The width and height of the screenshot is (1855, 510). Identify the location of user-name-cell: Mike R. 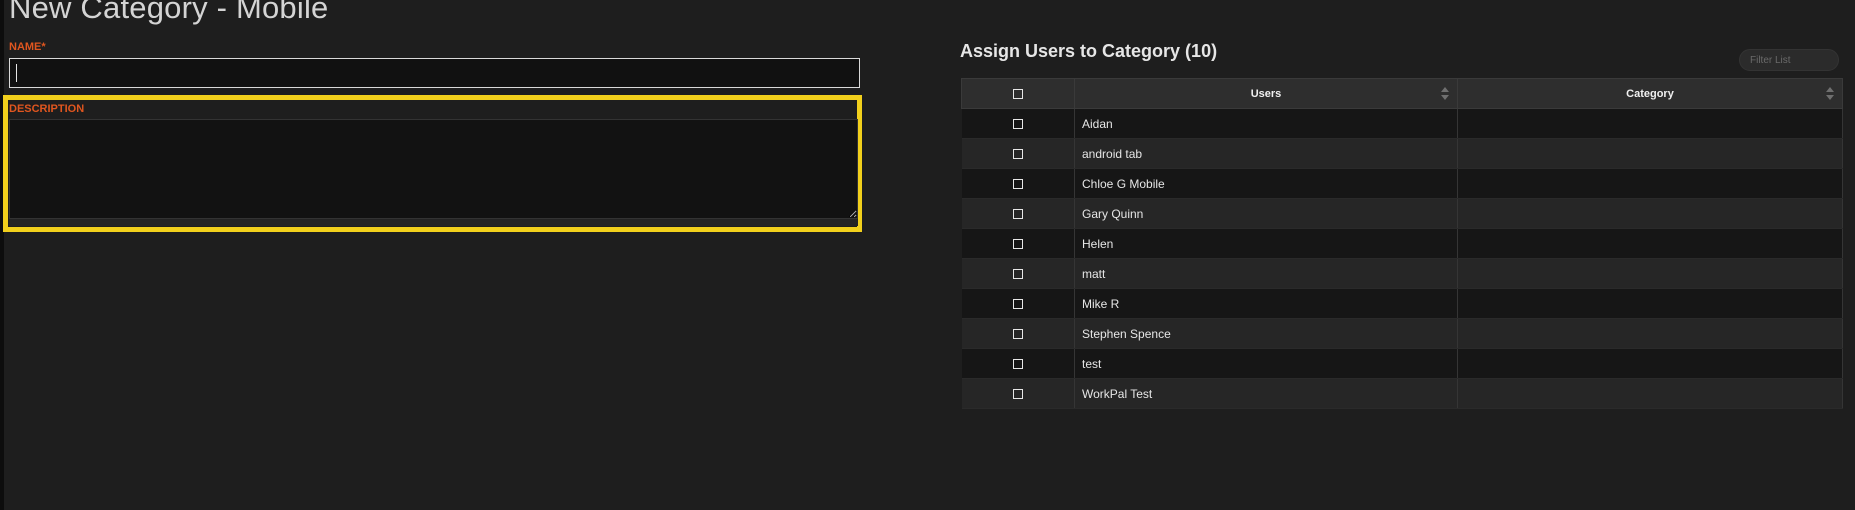
(1266, 303).